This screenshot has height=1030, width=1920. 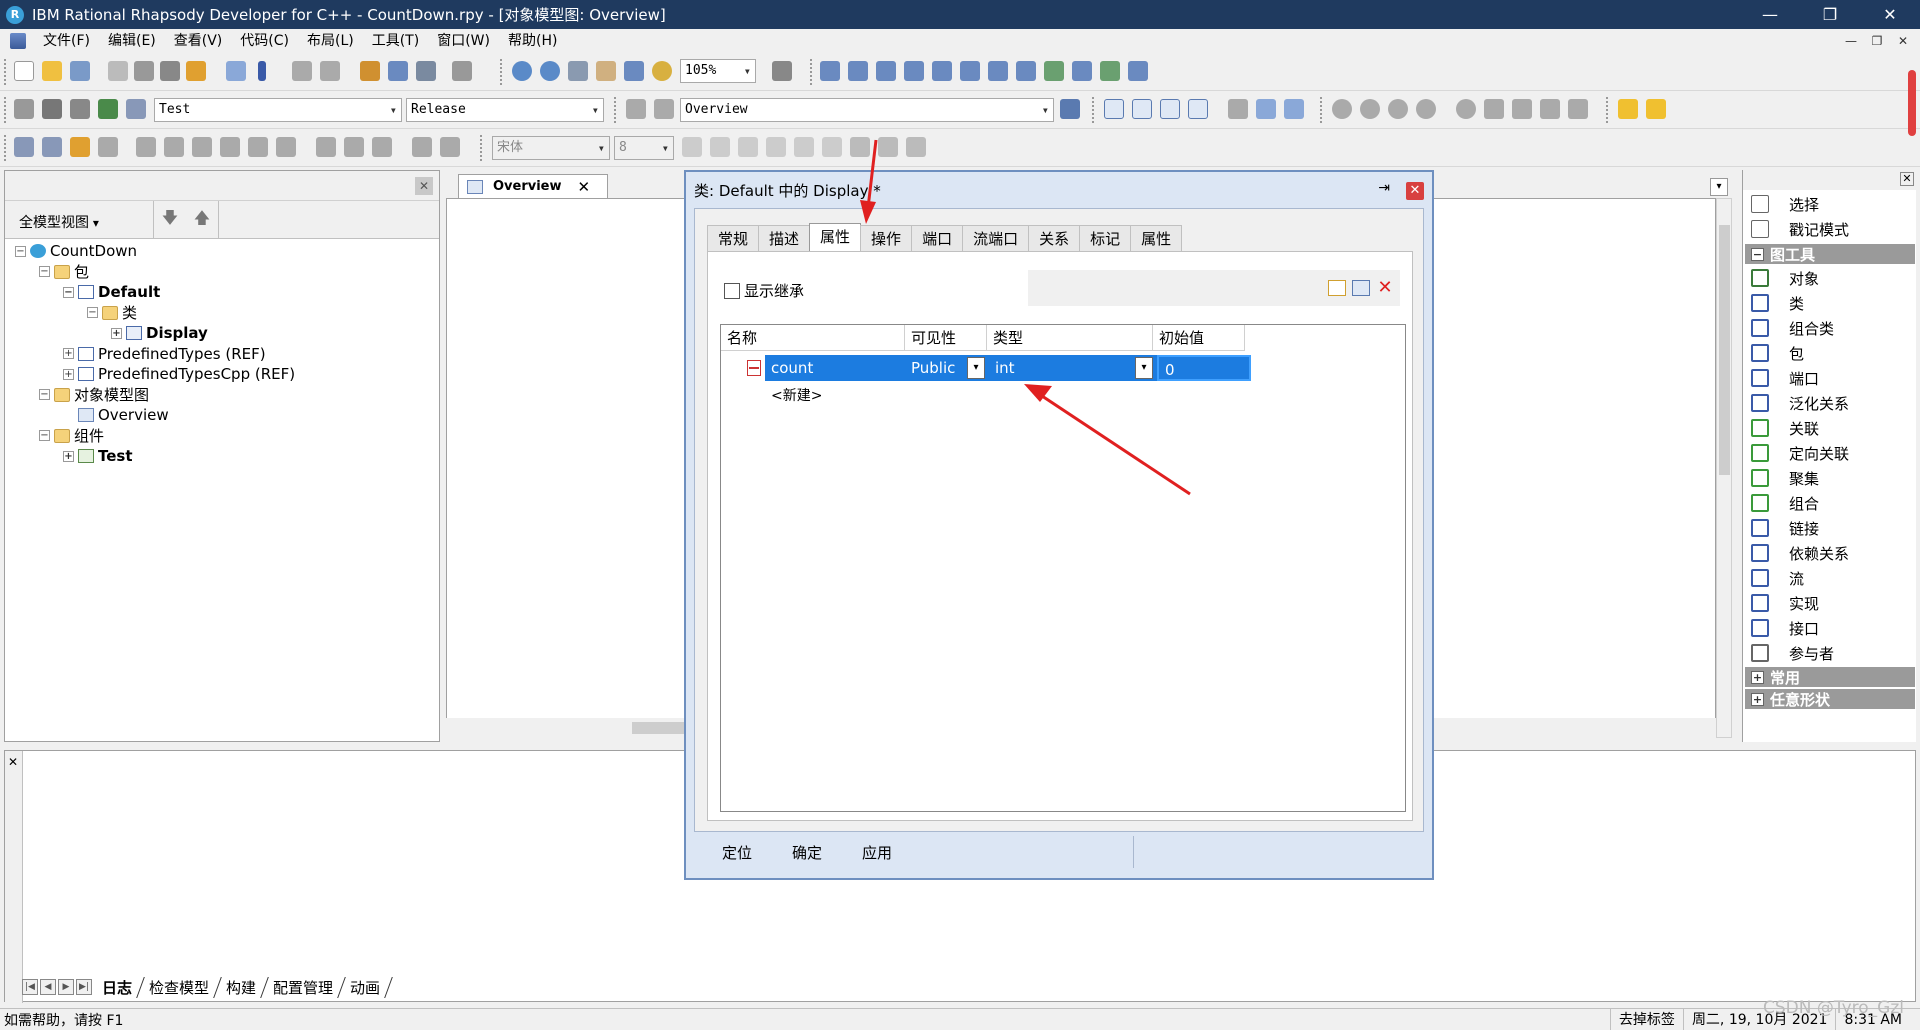 I want to click on tree-item: Overview, so click(x=116, y=415).